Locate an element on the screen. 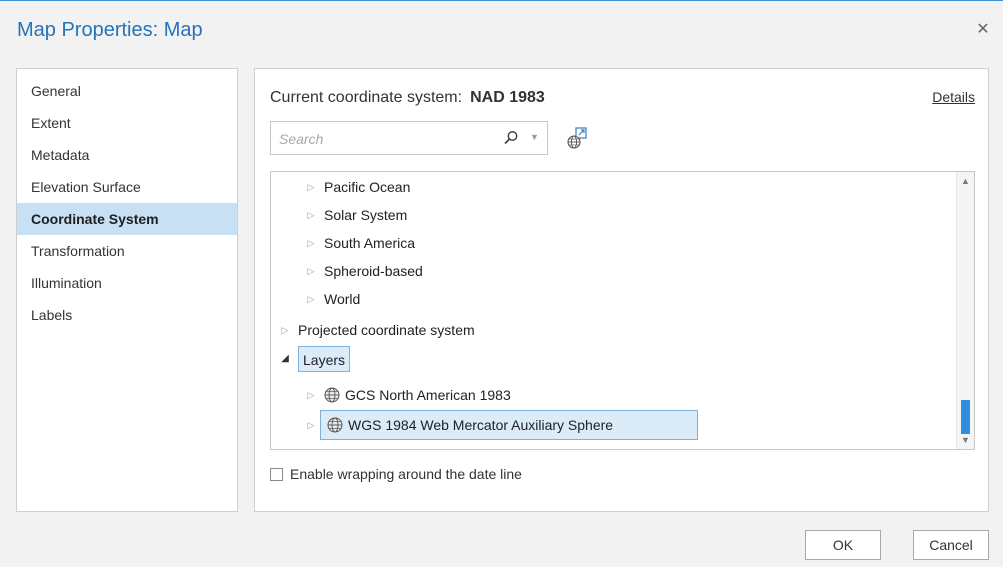  tree-item-layers: ◢ Layers is located at coordinates (315, 359).